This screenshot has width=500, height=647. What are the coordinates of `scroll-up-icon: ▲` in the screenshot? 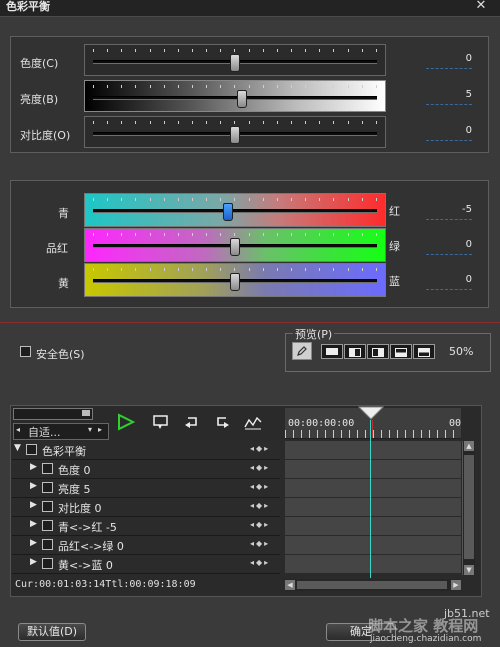 It's located at (469, 446).